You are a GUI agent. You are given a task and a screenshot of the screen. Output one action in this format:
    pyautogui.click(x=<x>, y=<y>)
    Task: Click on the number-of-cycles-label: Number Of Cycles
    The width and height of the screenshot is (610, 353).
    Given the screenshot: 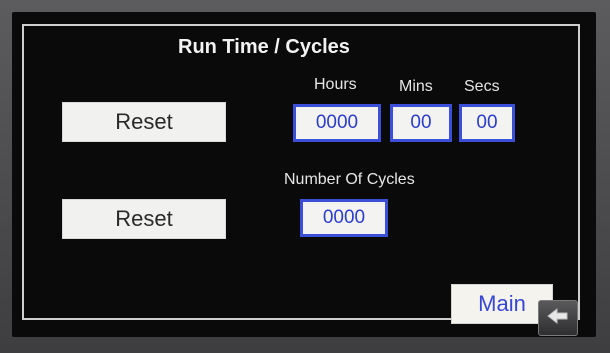 What is the action you would take?
    pyautogui.click(x=349, y=179)
    